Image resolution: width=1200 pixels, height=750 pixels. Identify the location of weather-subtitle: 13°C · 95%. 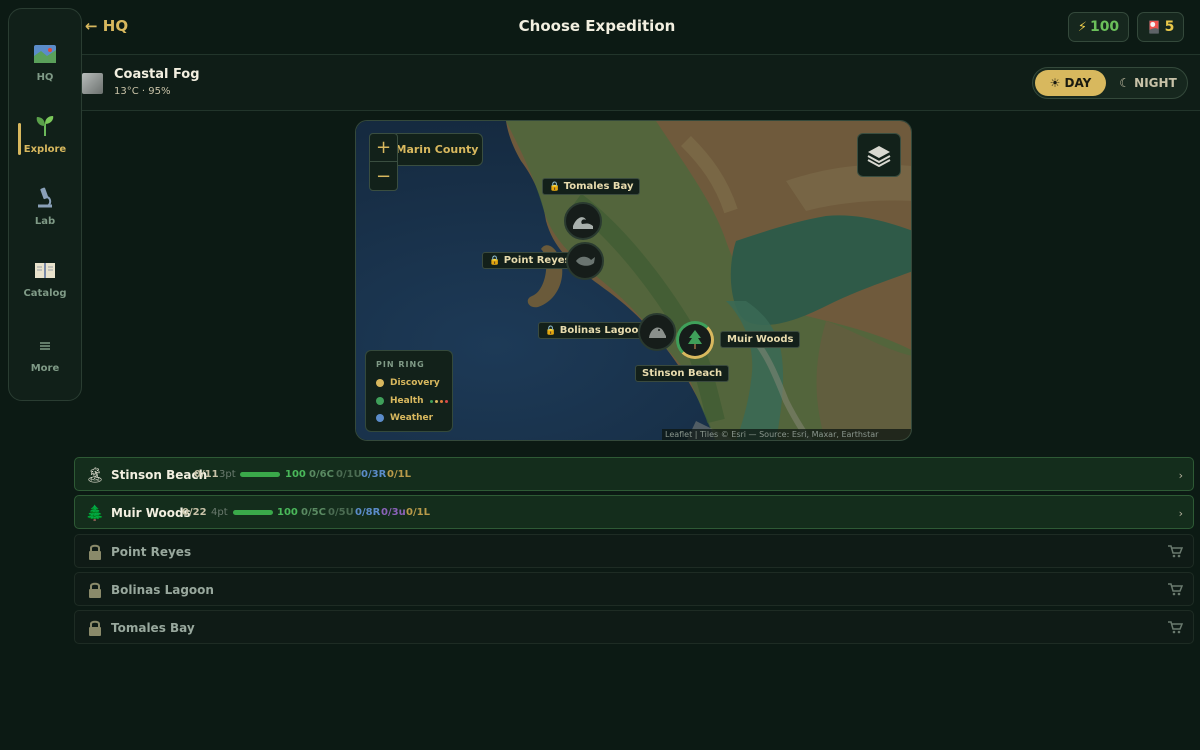
(142, 91).